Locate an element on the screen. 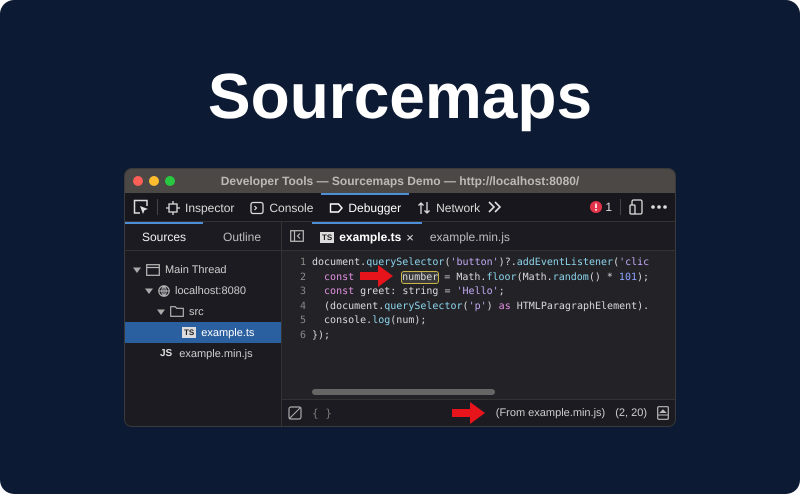 Image resolution: width=800 pixels, height=494 pixels. file-tab: example.min.js is located at coordinates (470, 236).